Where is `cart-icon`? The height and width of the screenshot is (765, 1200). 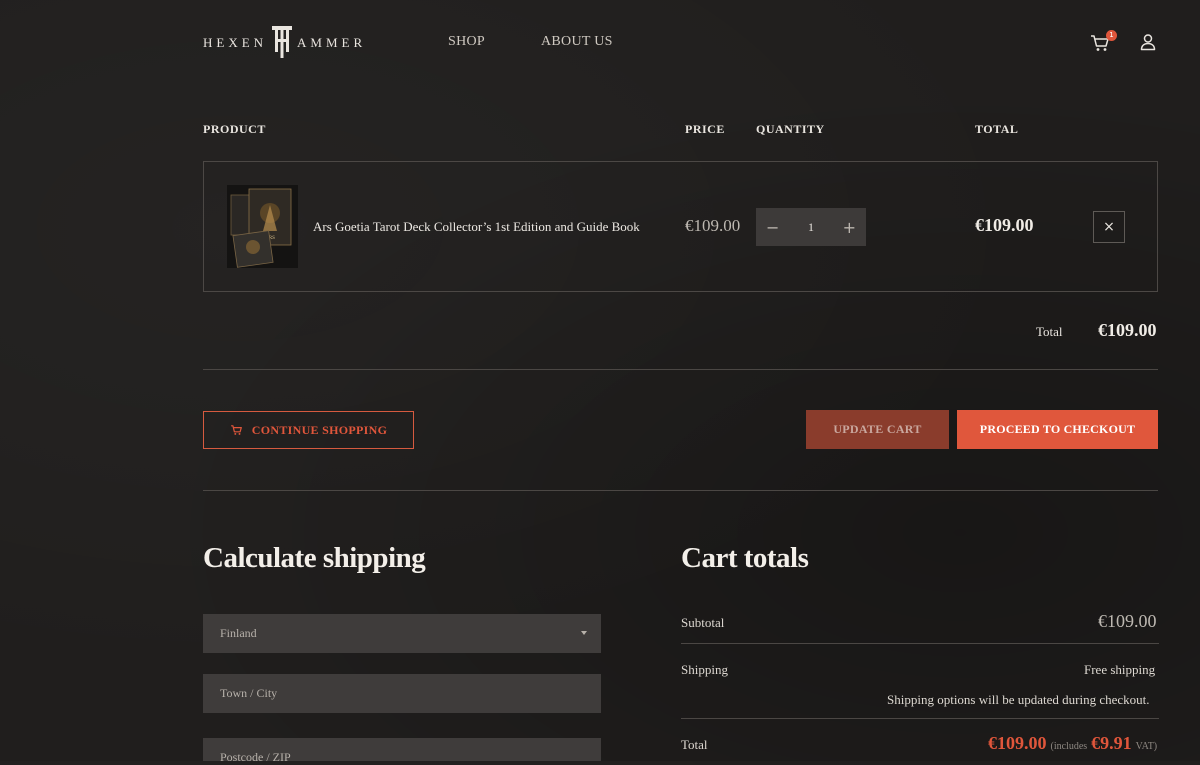
cart-icon is located at coordinates (236, 430).